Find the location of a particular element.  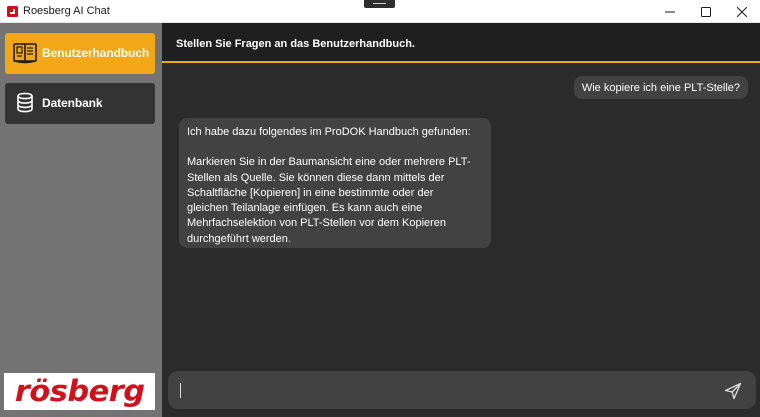

bot-message-spacer is located at coordinates (335, 147).